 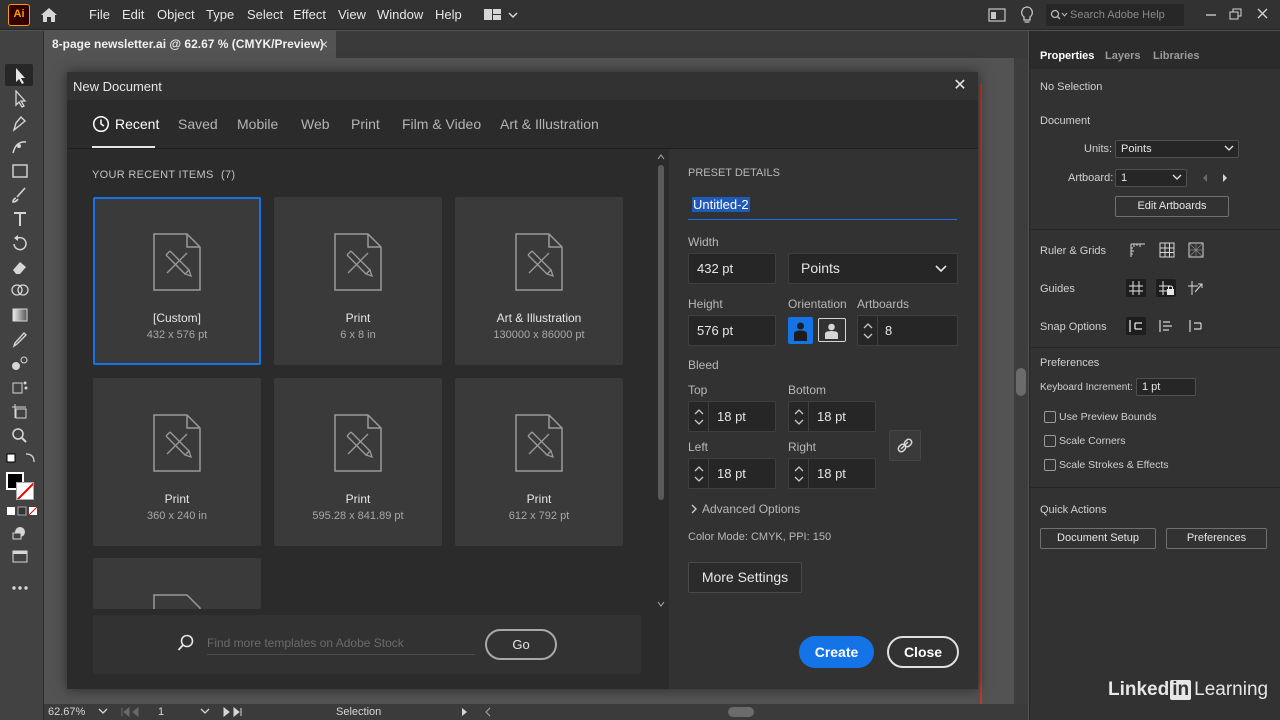 What do you see at coordinates (137, 124) in the screenshot?
I see `tab-recent: Recent` at bounding box center [137, 124].